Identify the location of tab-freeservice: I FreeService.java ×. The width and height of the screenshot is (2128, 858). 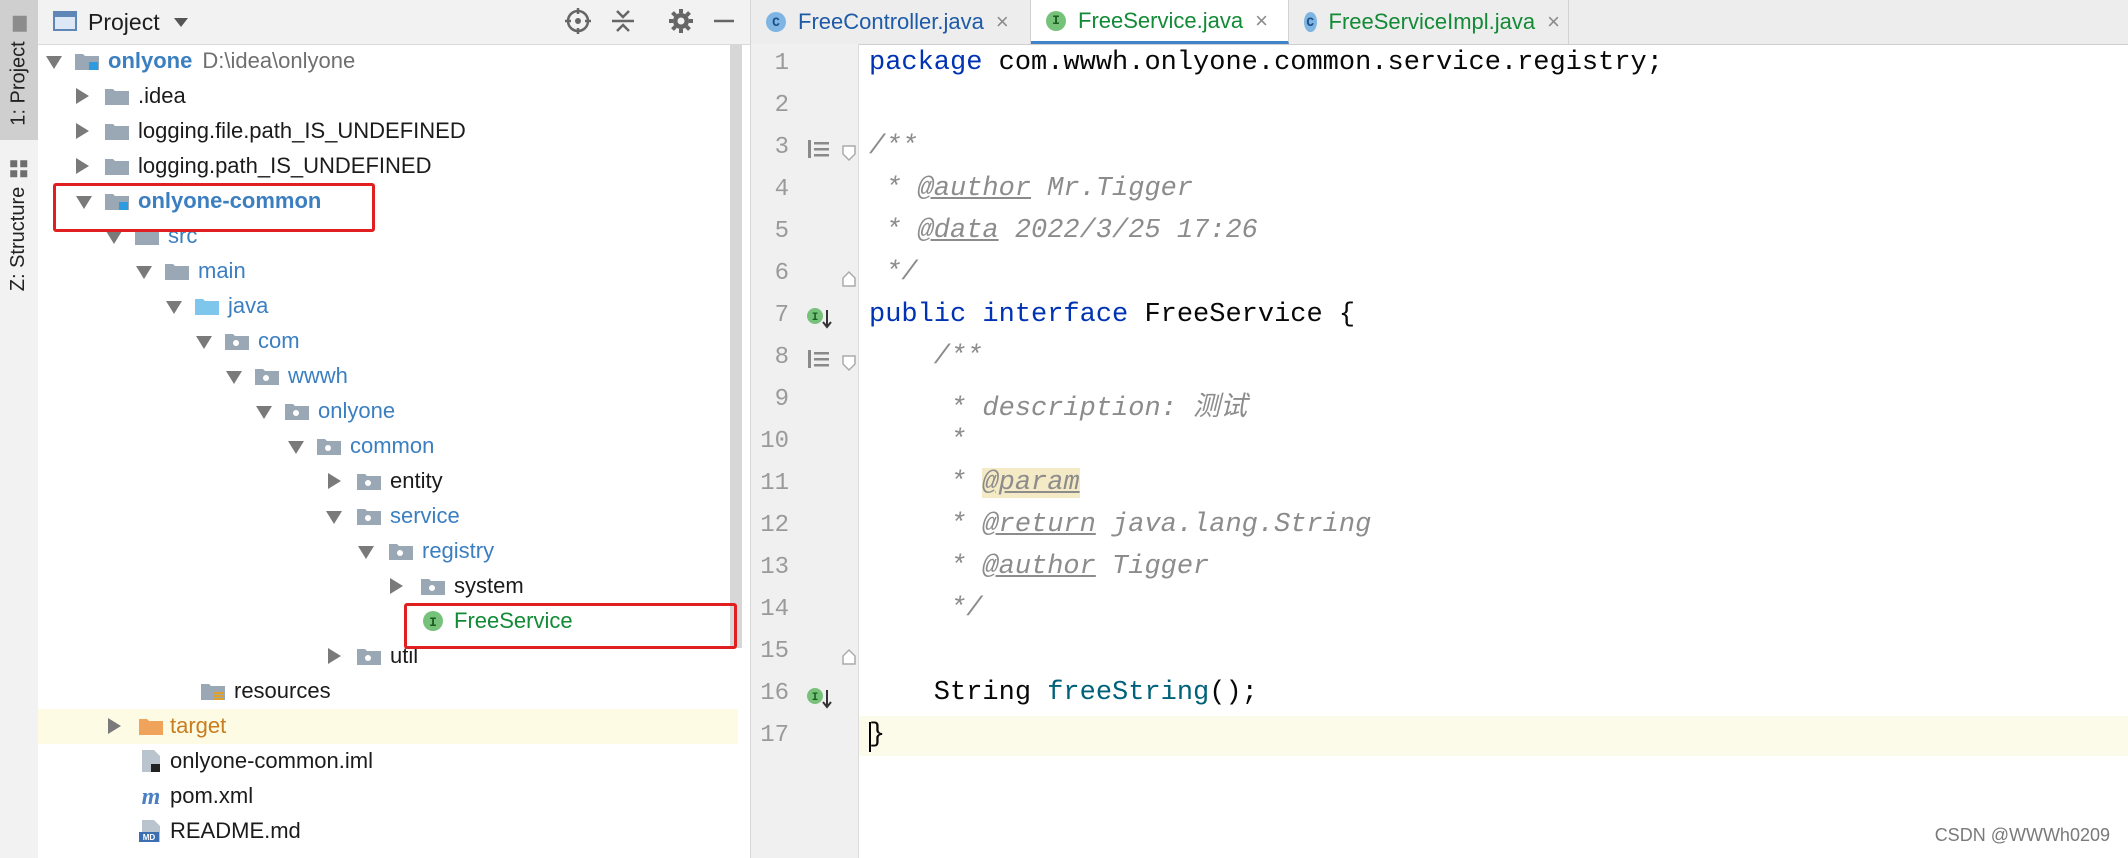
(1160, 22).